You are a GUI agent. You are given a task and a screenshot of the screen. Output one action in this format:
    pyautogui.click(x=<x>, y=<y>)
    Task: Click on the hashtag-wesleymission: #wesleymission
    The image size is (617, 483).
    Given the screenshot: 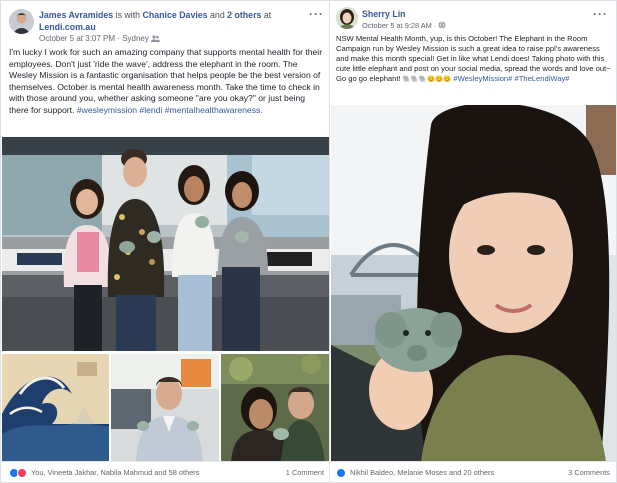 What is the action you would take?
    pyautogui.click(x=107, y=110)
    